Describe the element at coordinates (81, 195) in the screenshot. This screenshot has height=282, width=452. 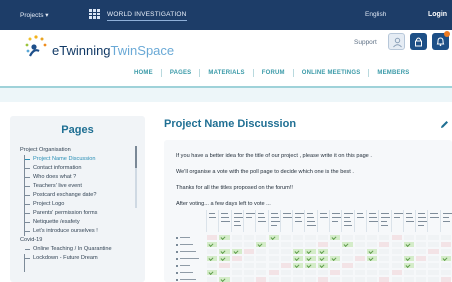
I see `tree-item-postcard-exchange: Postcard exchange date?` at that location.